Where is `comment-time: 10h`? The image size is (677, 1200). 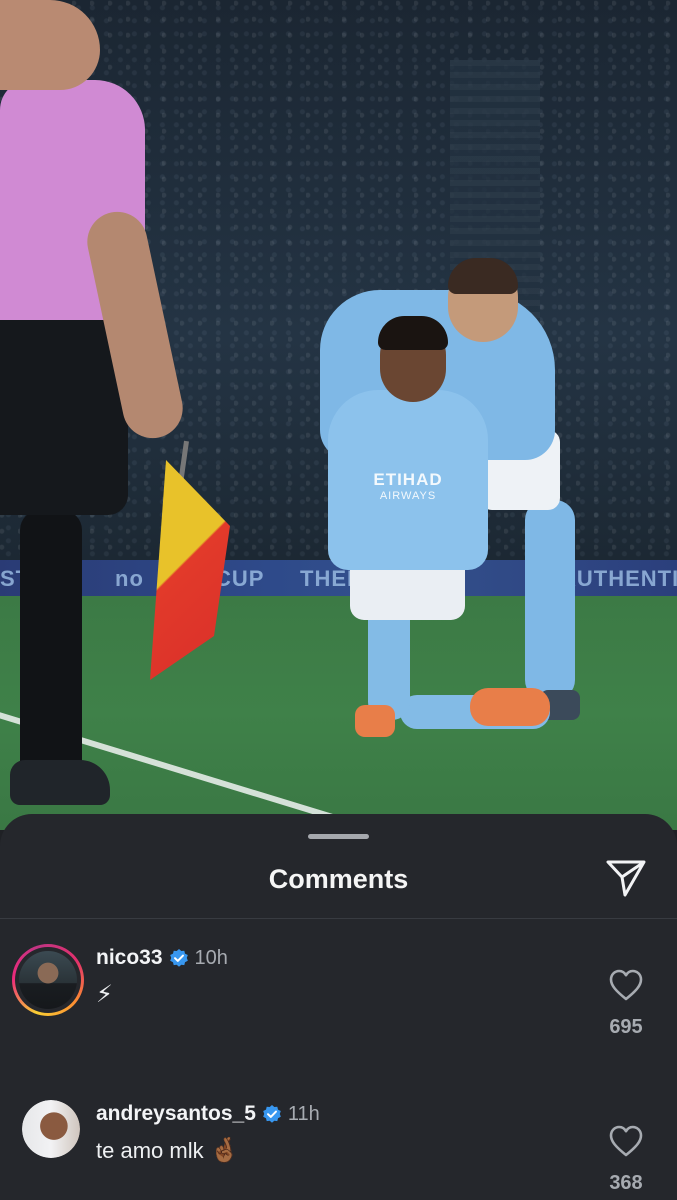
comment-time: 10h is located at coordinates (211, 957).